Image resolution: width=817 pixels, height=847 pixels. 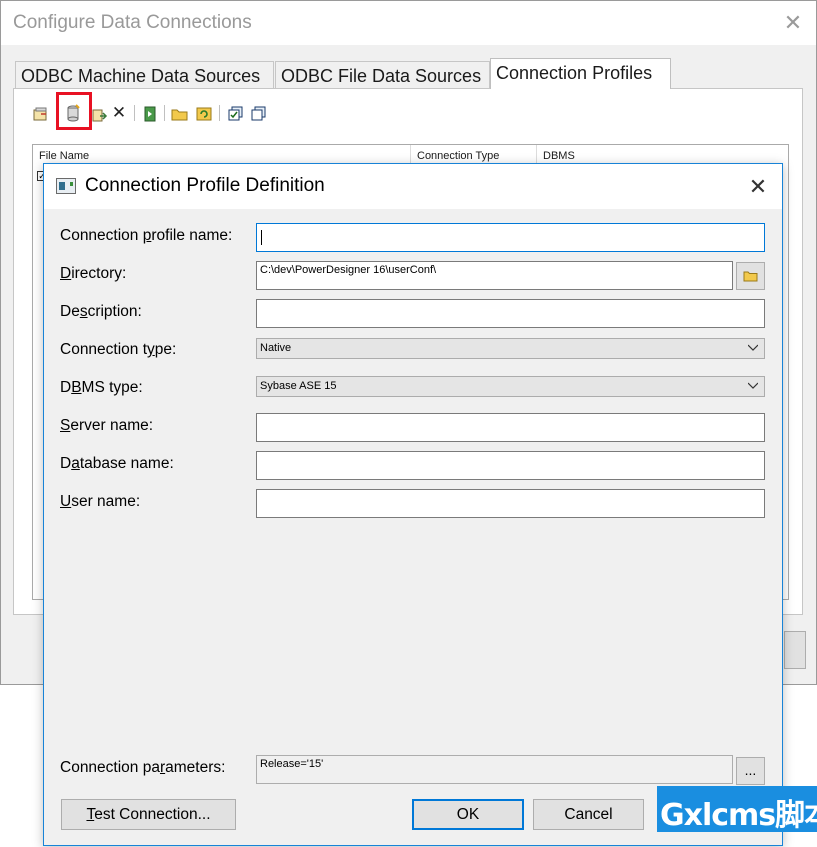 I want to click on directory-input: C:\dev\PowerDesigner 16\userConf\, so click(x=494, y=275).